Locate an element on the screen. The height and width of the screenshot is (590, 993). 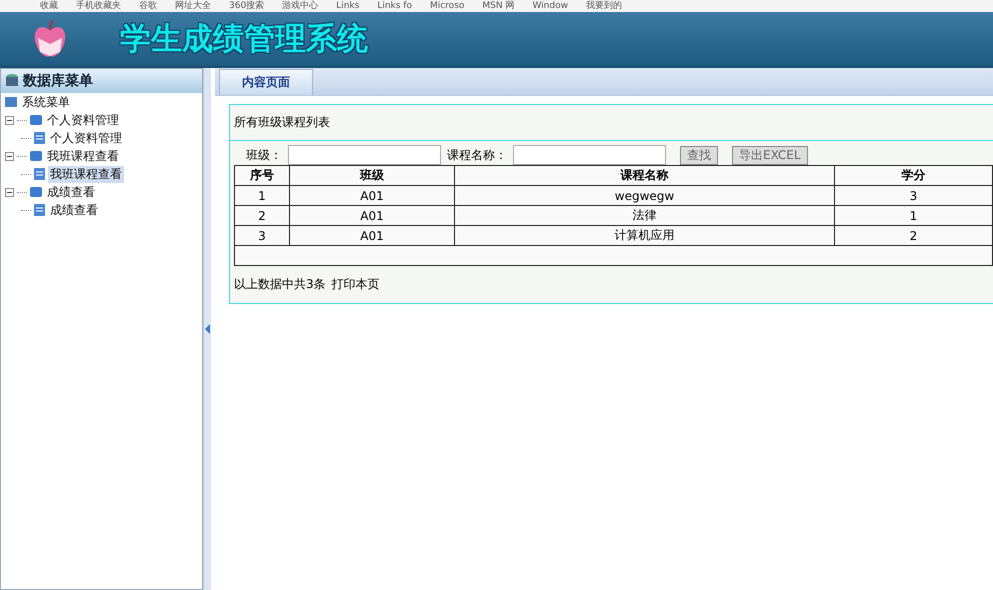
bookmark-item: 手机收藏夹 is located at coordinates (98, 6).